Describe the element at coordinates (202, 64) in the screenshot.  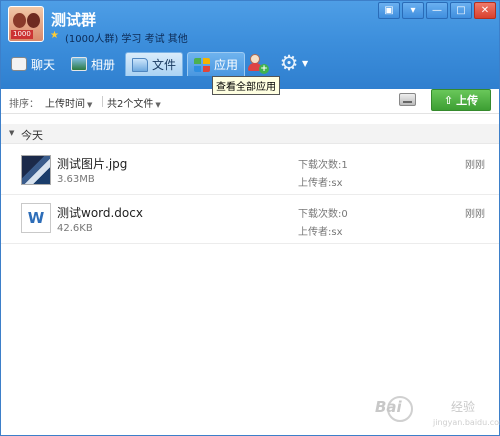
I see `apps-icon` at that location.